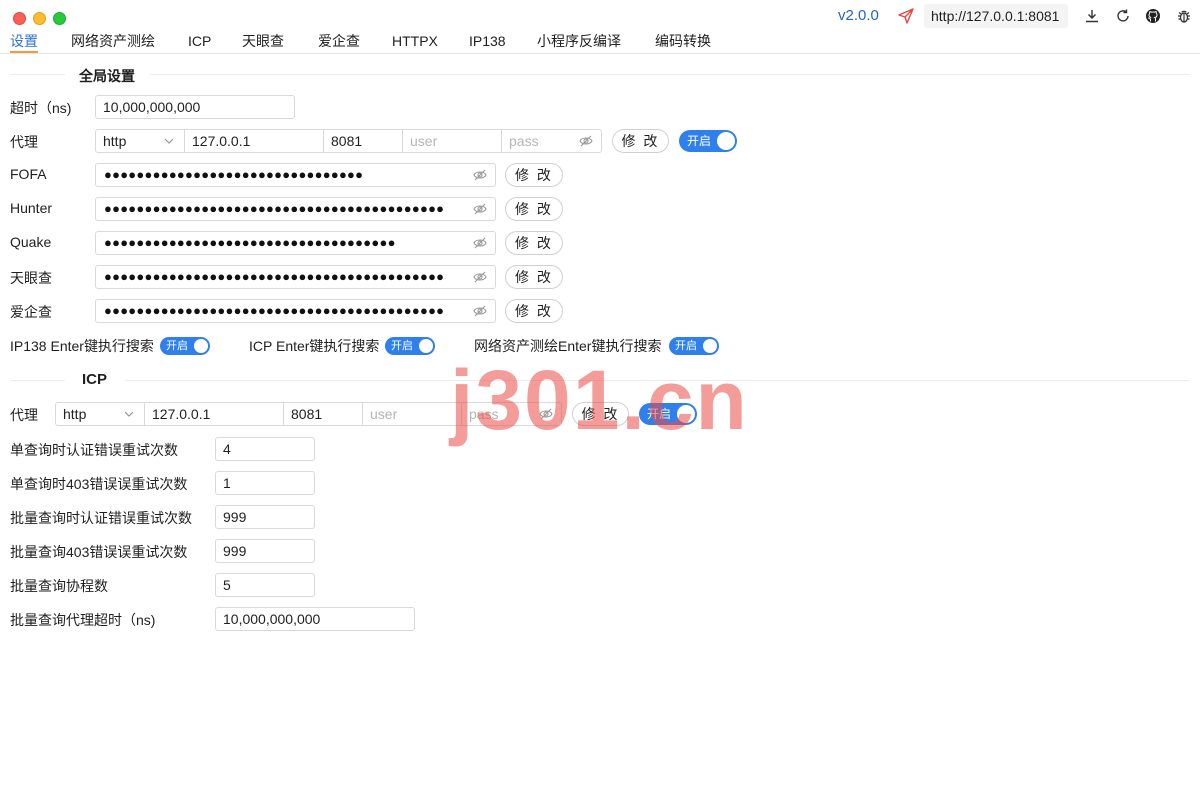 The height and width of the screenshot is (800, 1200). I want to click on icp-enter-toggle: 开启, so click(410, 346).